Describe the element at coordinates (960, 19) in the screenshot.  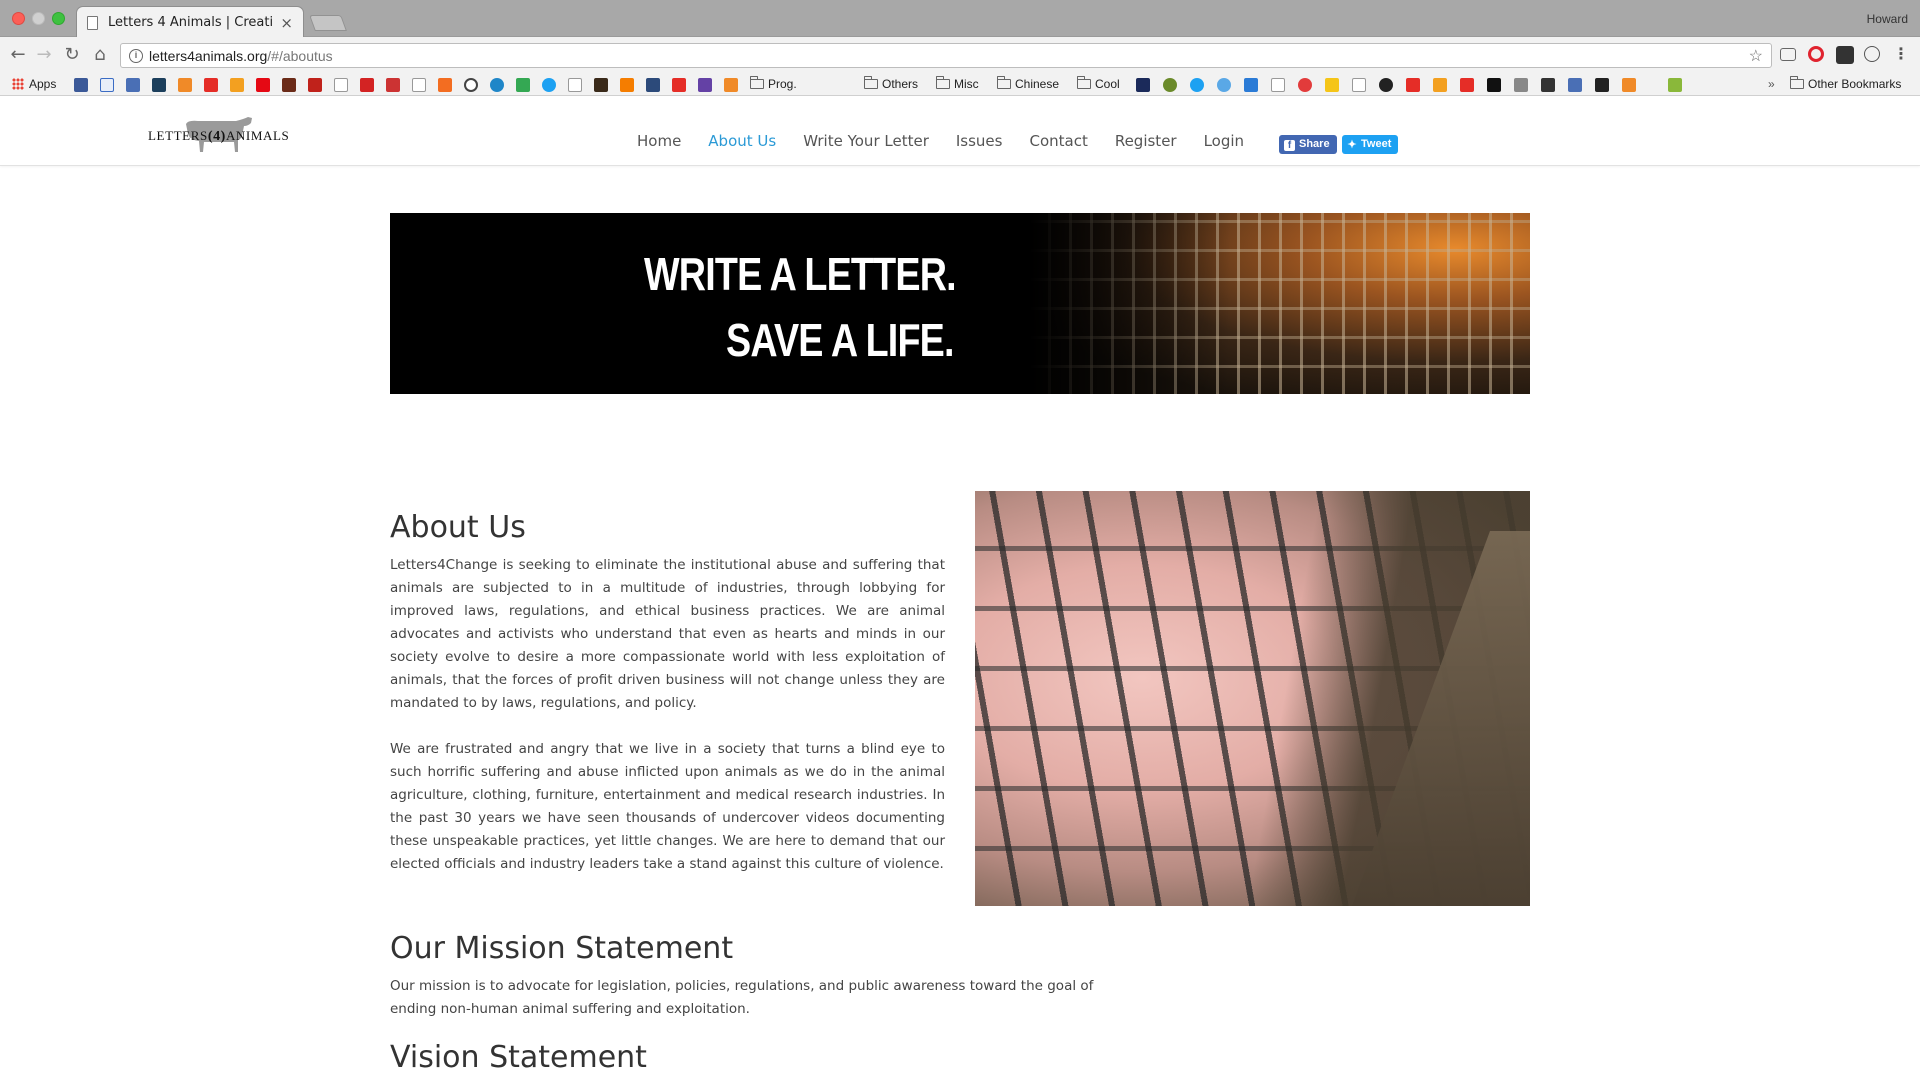
I see `browser-titlebar: Letters 4 Animals | Creating a × Howard` at that location.